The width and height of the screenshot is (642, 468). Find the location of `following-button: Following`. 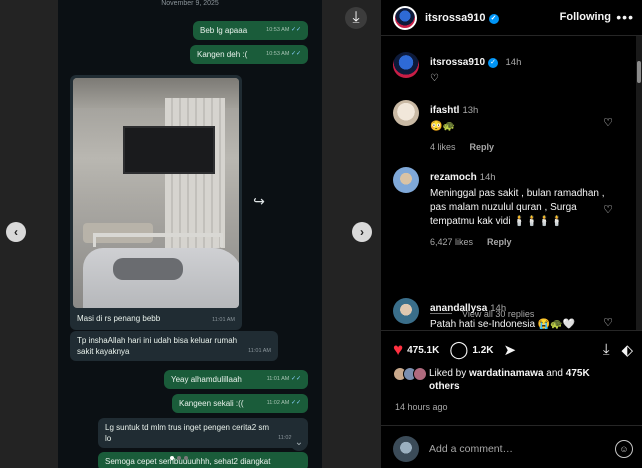

following-button: Following is located at coordinates (585, 17).